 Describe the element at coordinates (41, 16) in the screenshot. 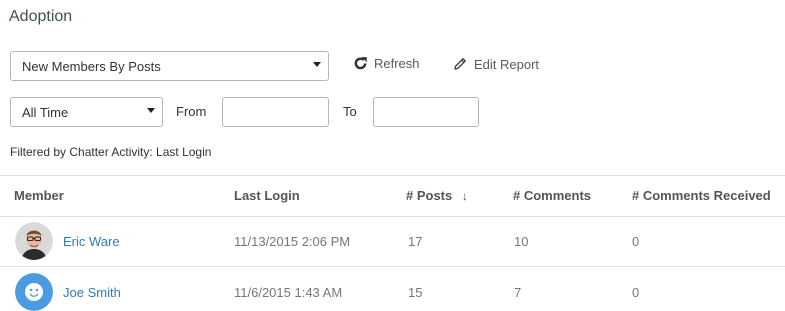

I see `page-title: Adoption` at that location.